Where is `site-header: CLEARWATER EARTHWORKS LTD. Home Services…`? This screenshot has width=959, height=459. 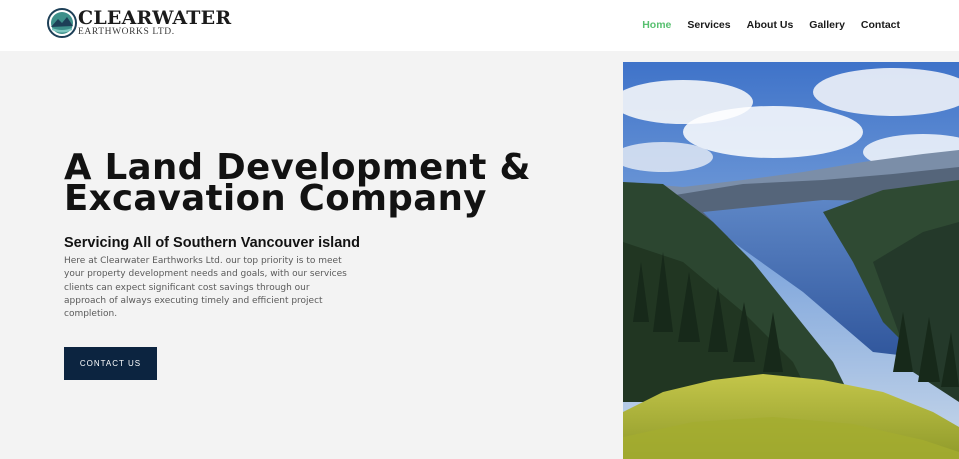
site-header: CLEARWATER EARTHWORKS LTD. Home Services… is located at coordinates (479, 25).